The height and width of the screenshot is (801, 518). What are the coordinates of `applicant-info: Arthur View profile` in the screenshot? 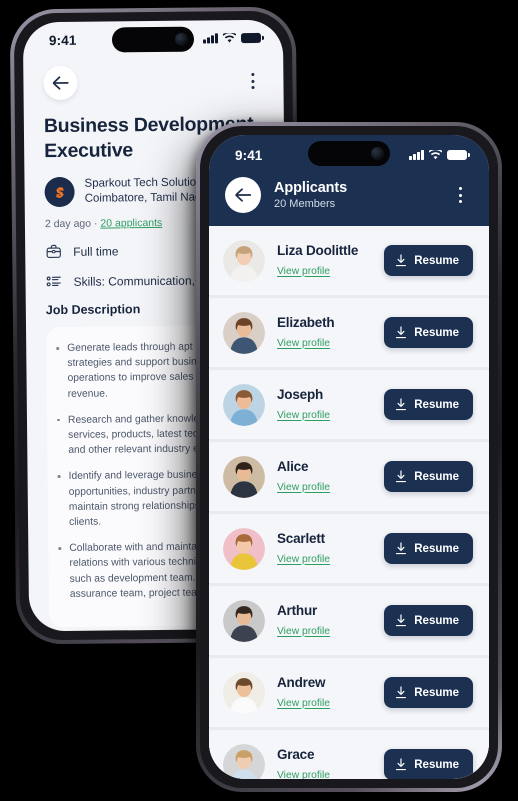 It's located at (324, 621).